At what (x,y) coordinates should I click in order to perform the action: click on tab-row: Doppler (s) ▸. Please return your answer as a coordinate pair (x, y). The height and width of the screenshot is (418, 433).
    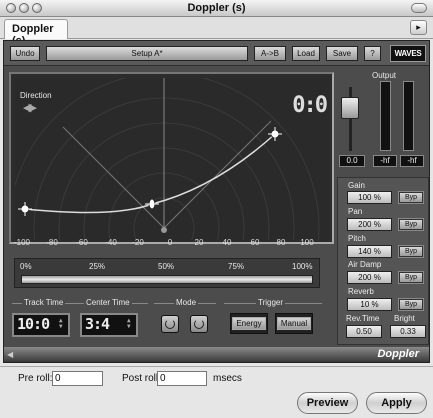
    Looking at the image, I should click on (216, 32).